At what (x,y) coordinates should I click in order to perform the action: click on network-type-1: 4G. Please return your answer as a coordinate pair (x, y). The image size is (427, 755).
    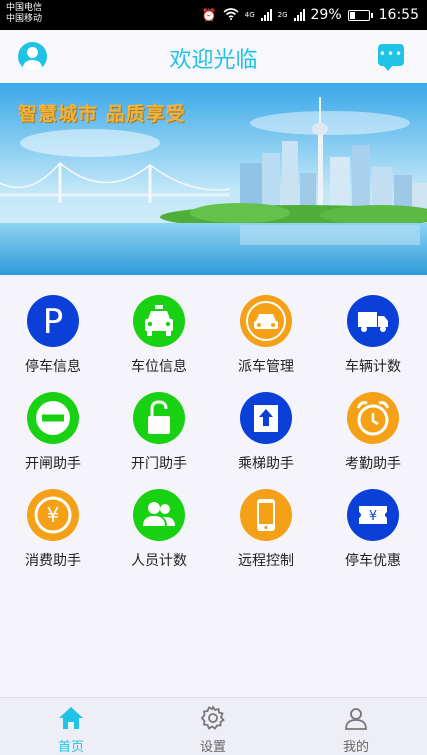
    Looking at the image, I should click on (249, 15).